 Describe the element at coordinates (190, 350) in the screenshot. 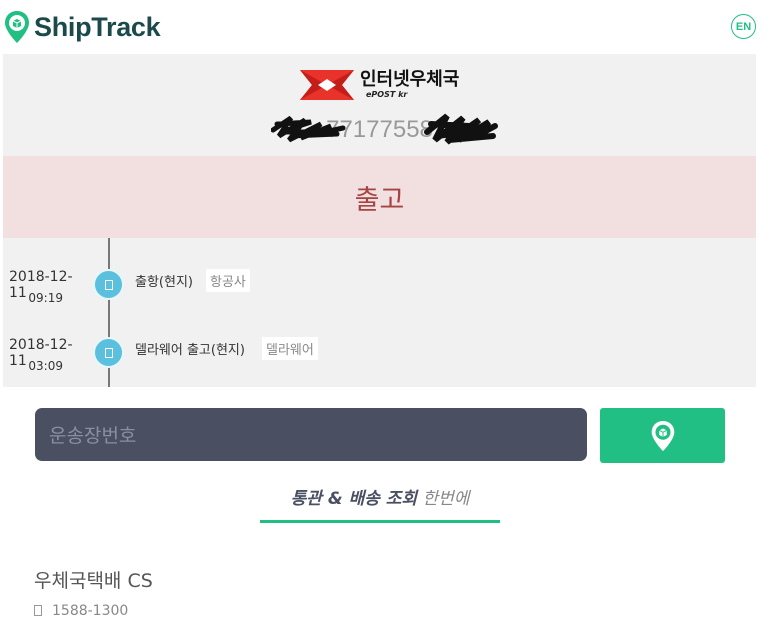

I see `event-description: 델라웨어 출고(현지)` at that location.